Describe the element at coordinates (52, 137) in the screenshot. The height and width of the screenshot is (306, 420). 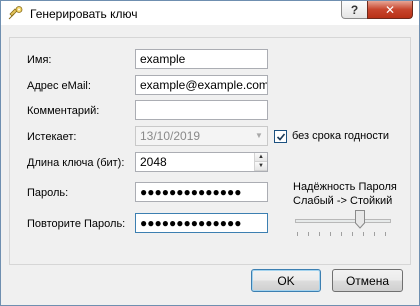
I see `expires-label: Истекает:` at that location.